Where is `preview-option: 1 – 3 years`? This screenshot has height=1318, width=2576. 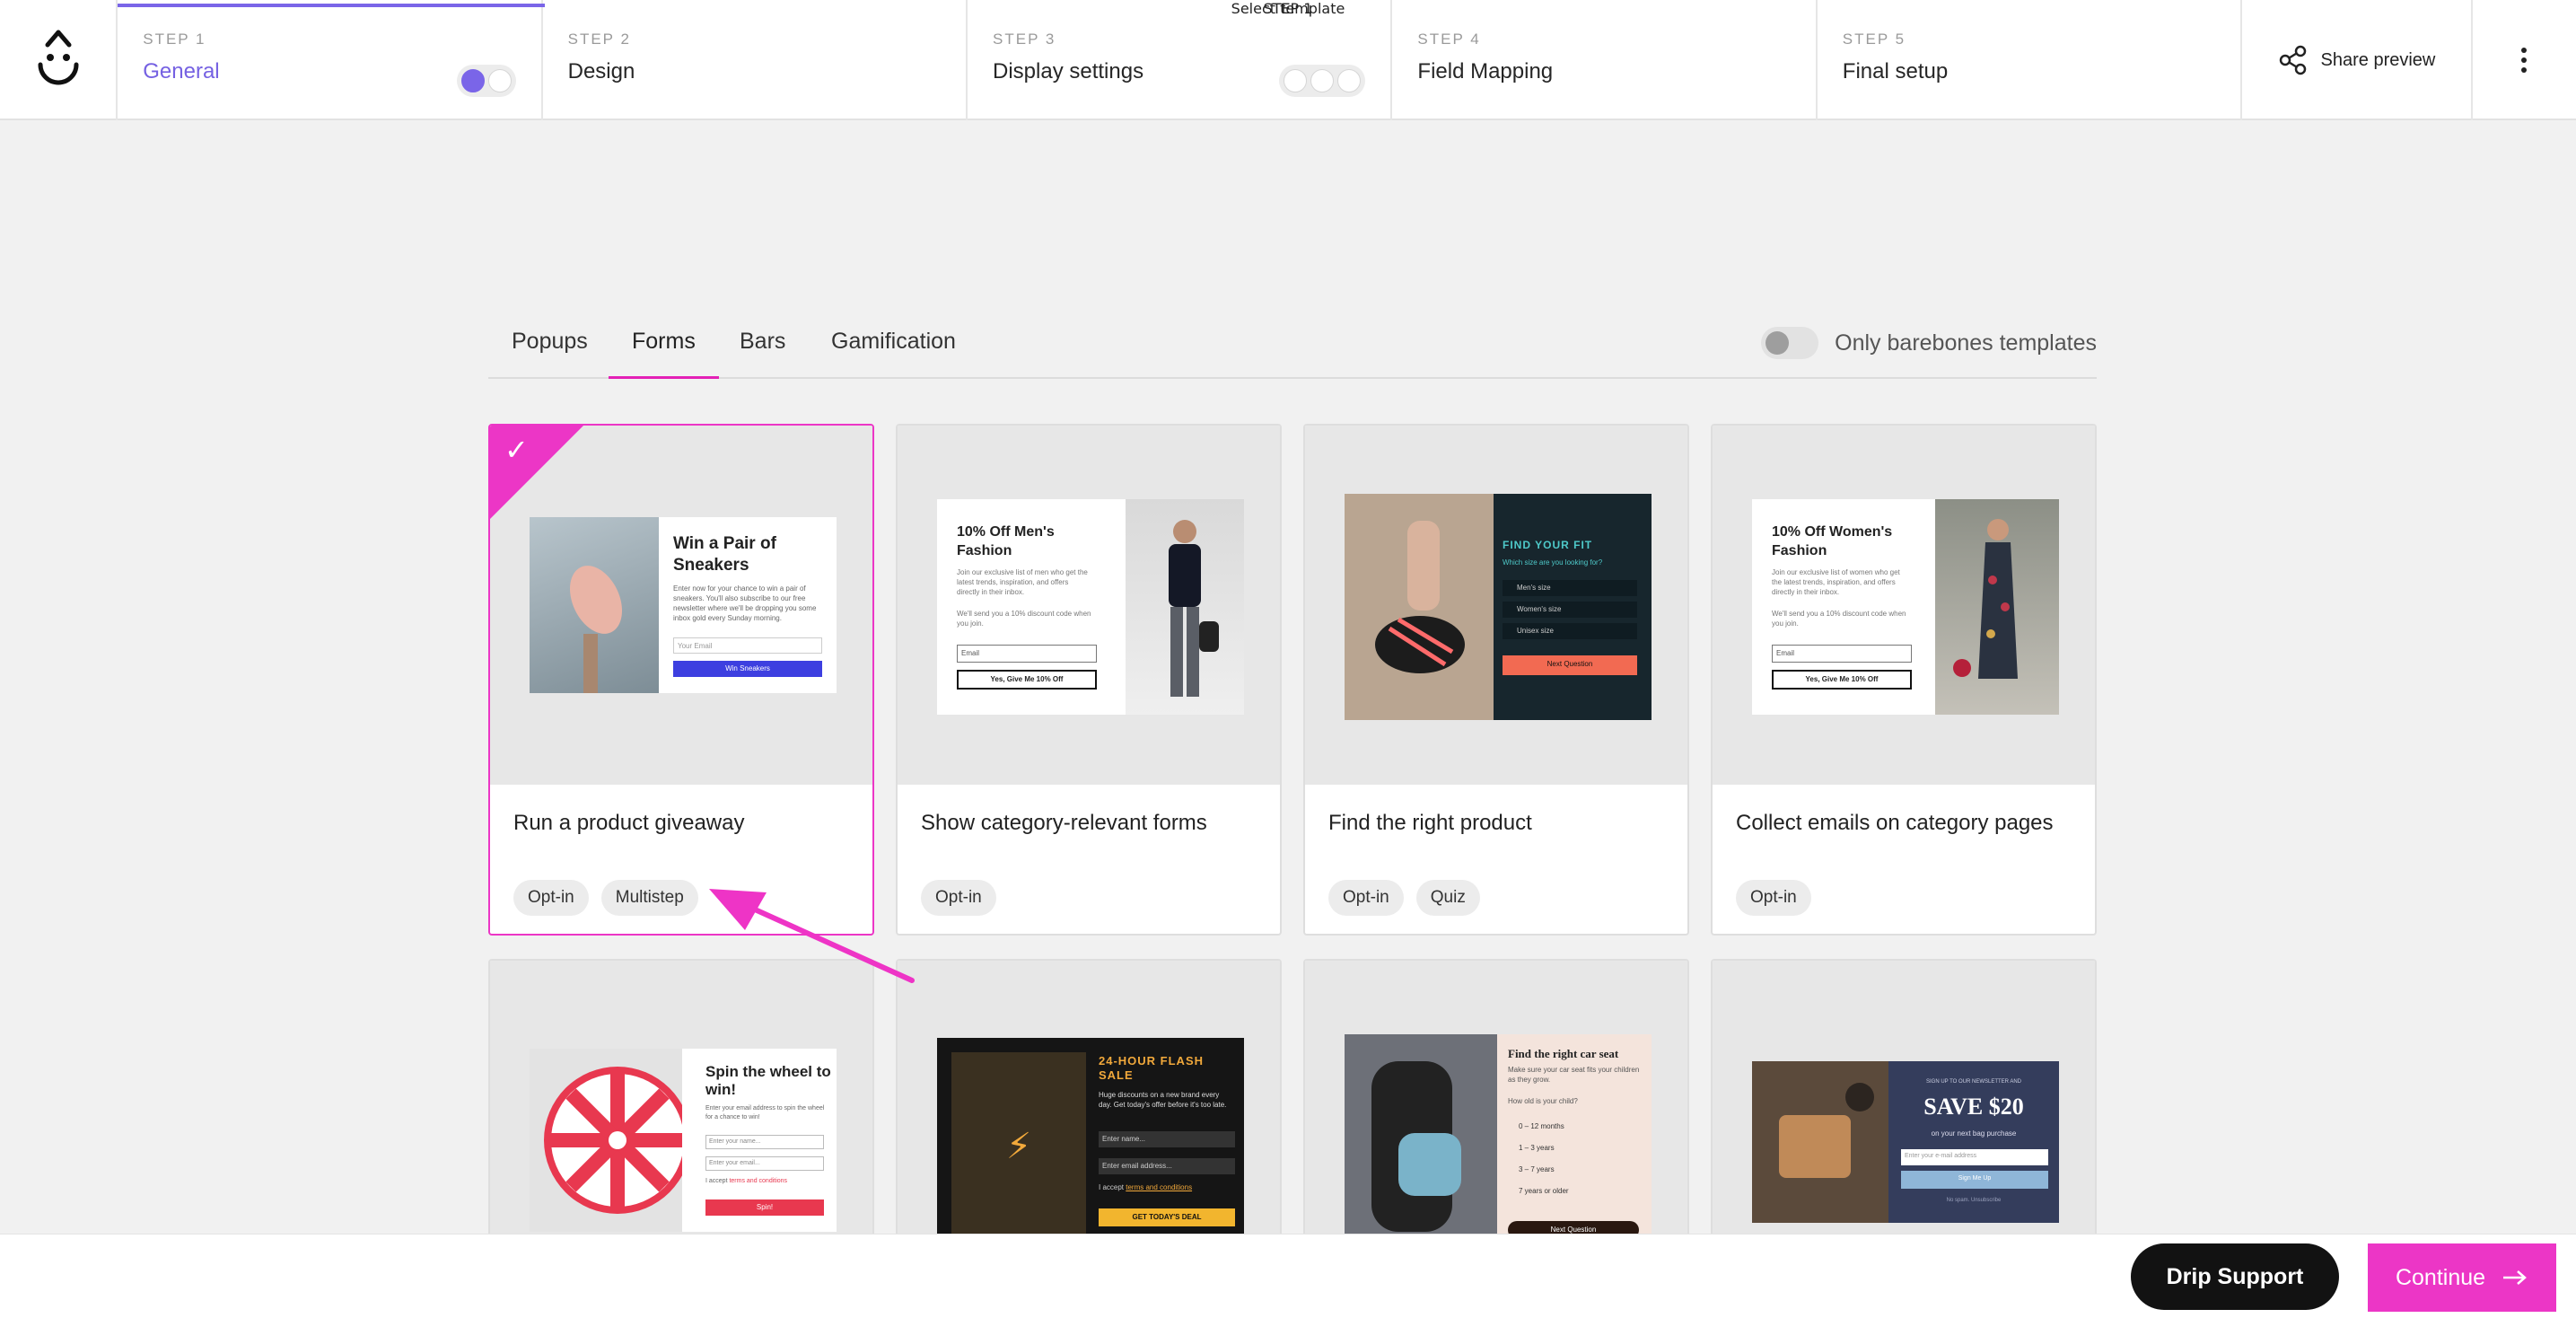 preview-option: 1 – 3 years is located at coordinates (1537, 1148).